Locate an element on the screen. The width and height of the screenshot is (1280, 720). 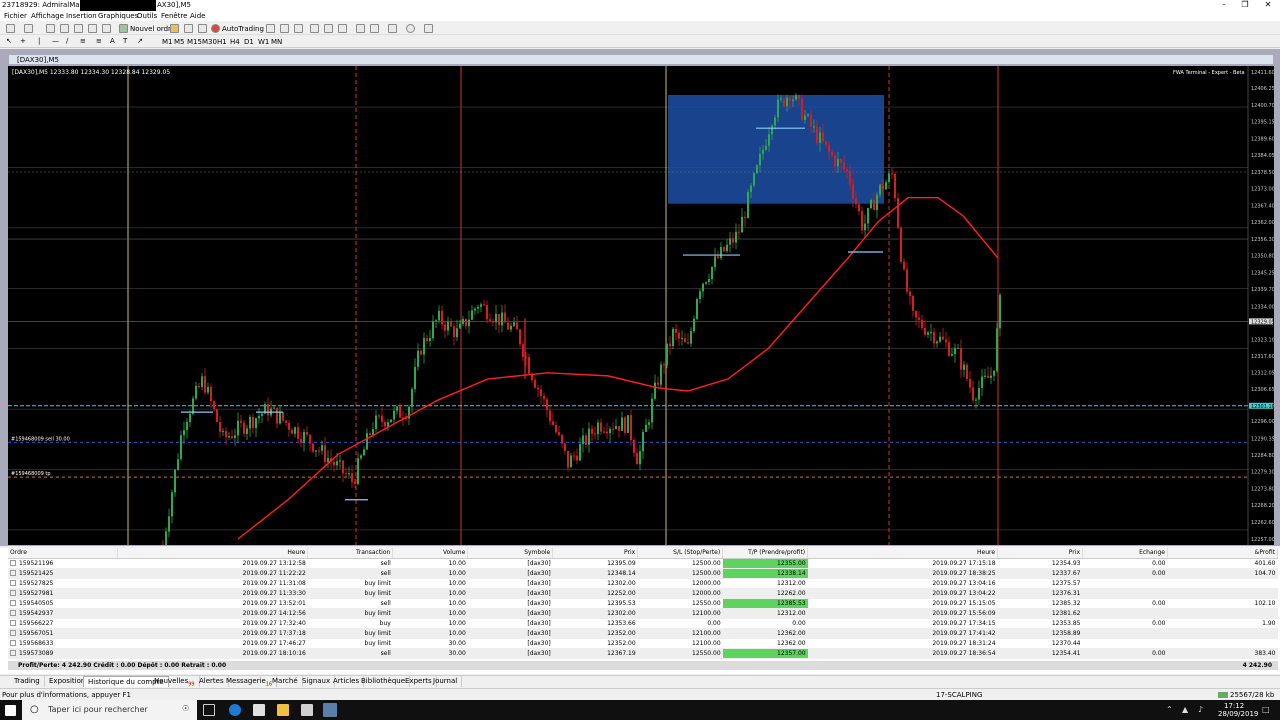
tab-journal: Journal is located at coordinates (446, 681).